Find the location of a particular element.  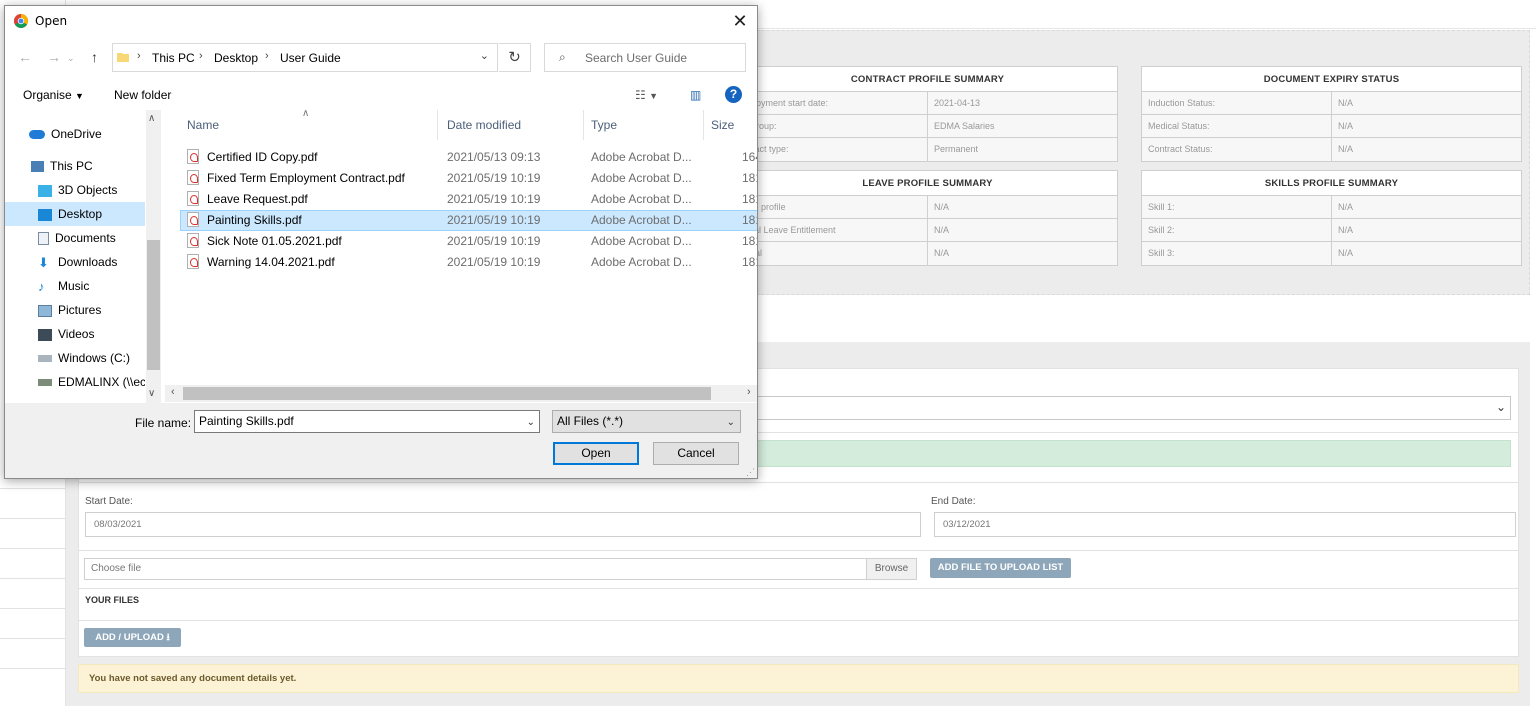

up-arrow-icon: ↑ is located at coordinates (94, 57).